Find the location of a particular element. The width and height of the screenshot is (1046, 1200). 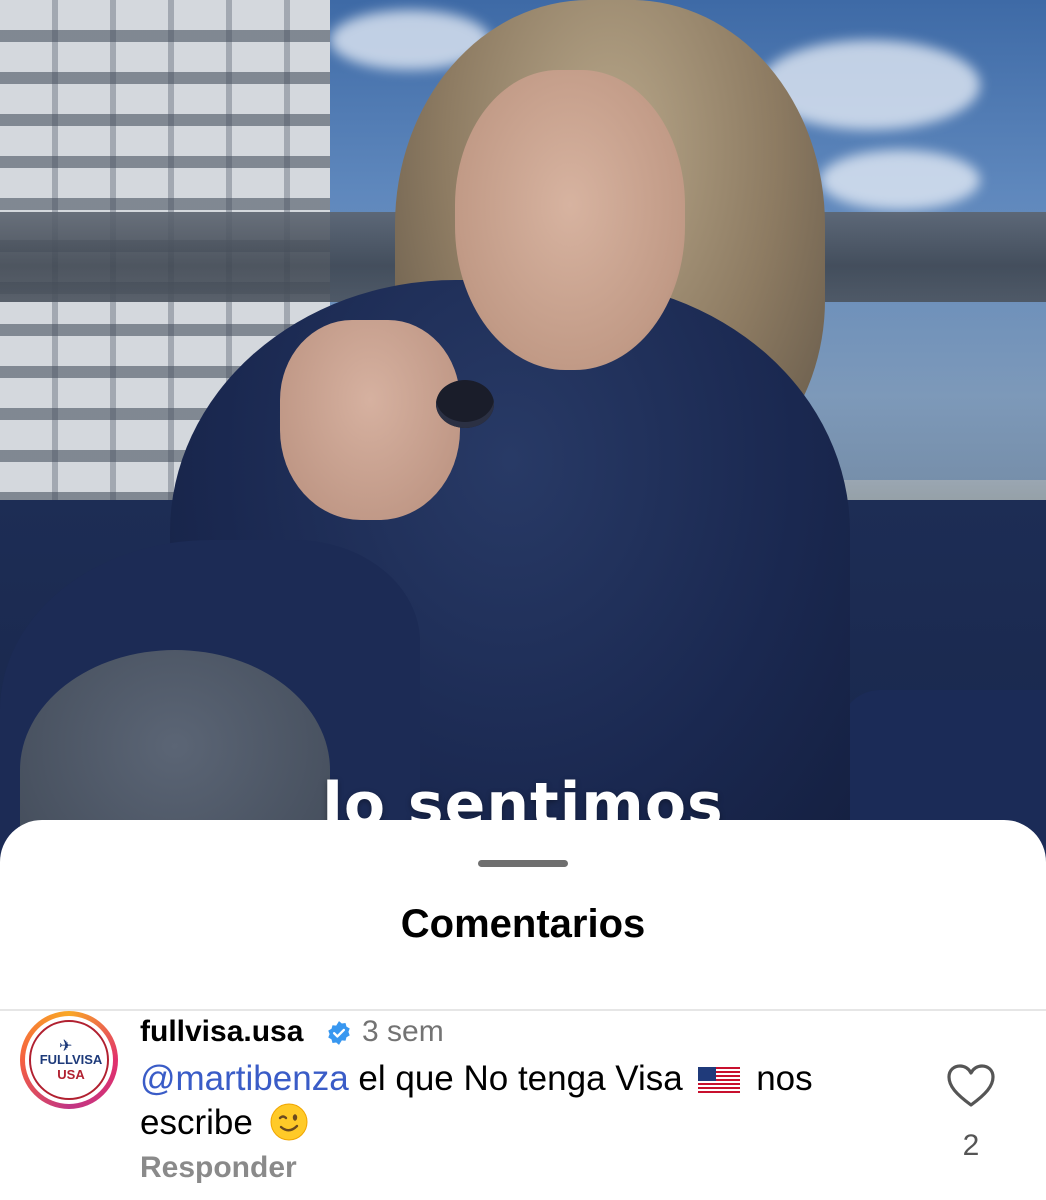

person-hand is located at coordinates (370, 420).